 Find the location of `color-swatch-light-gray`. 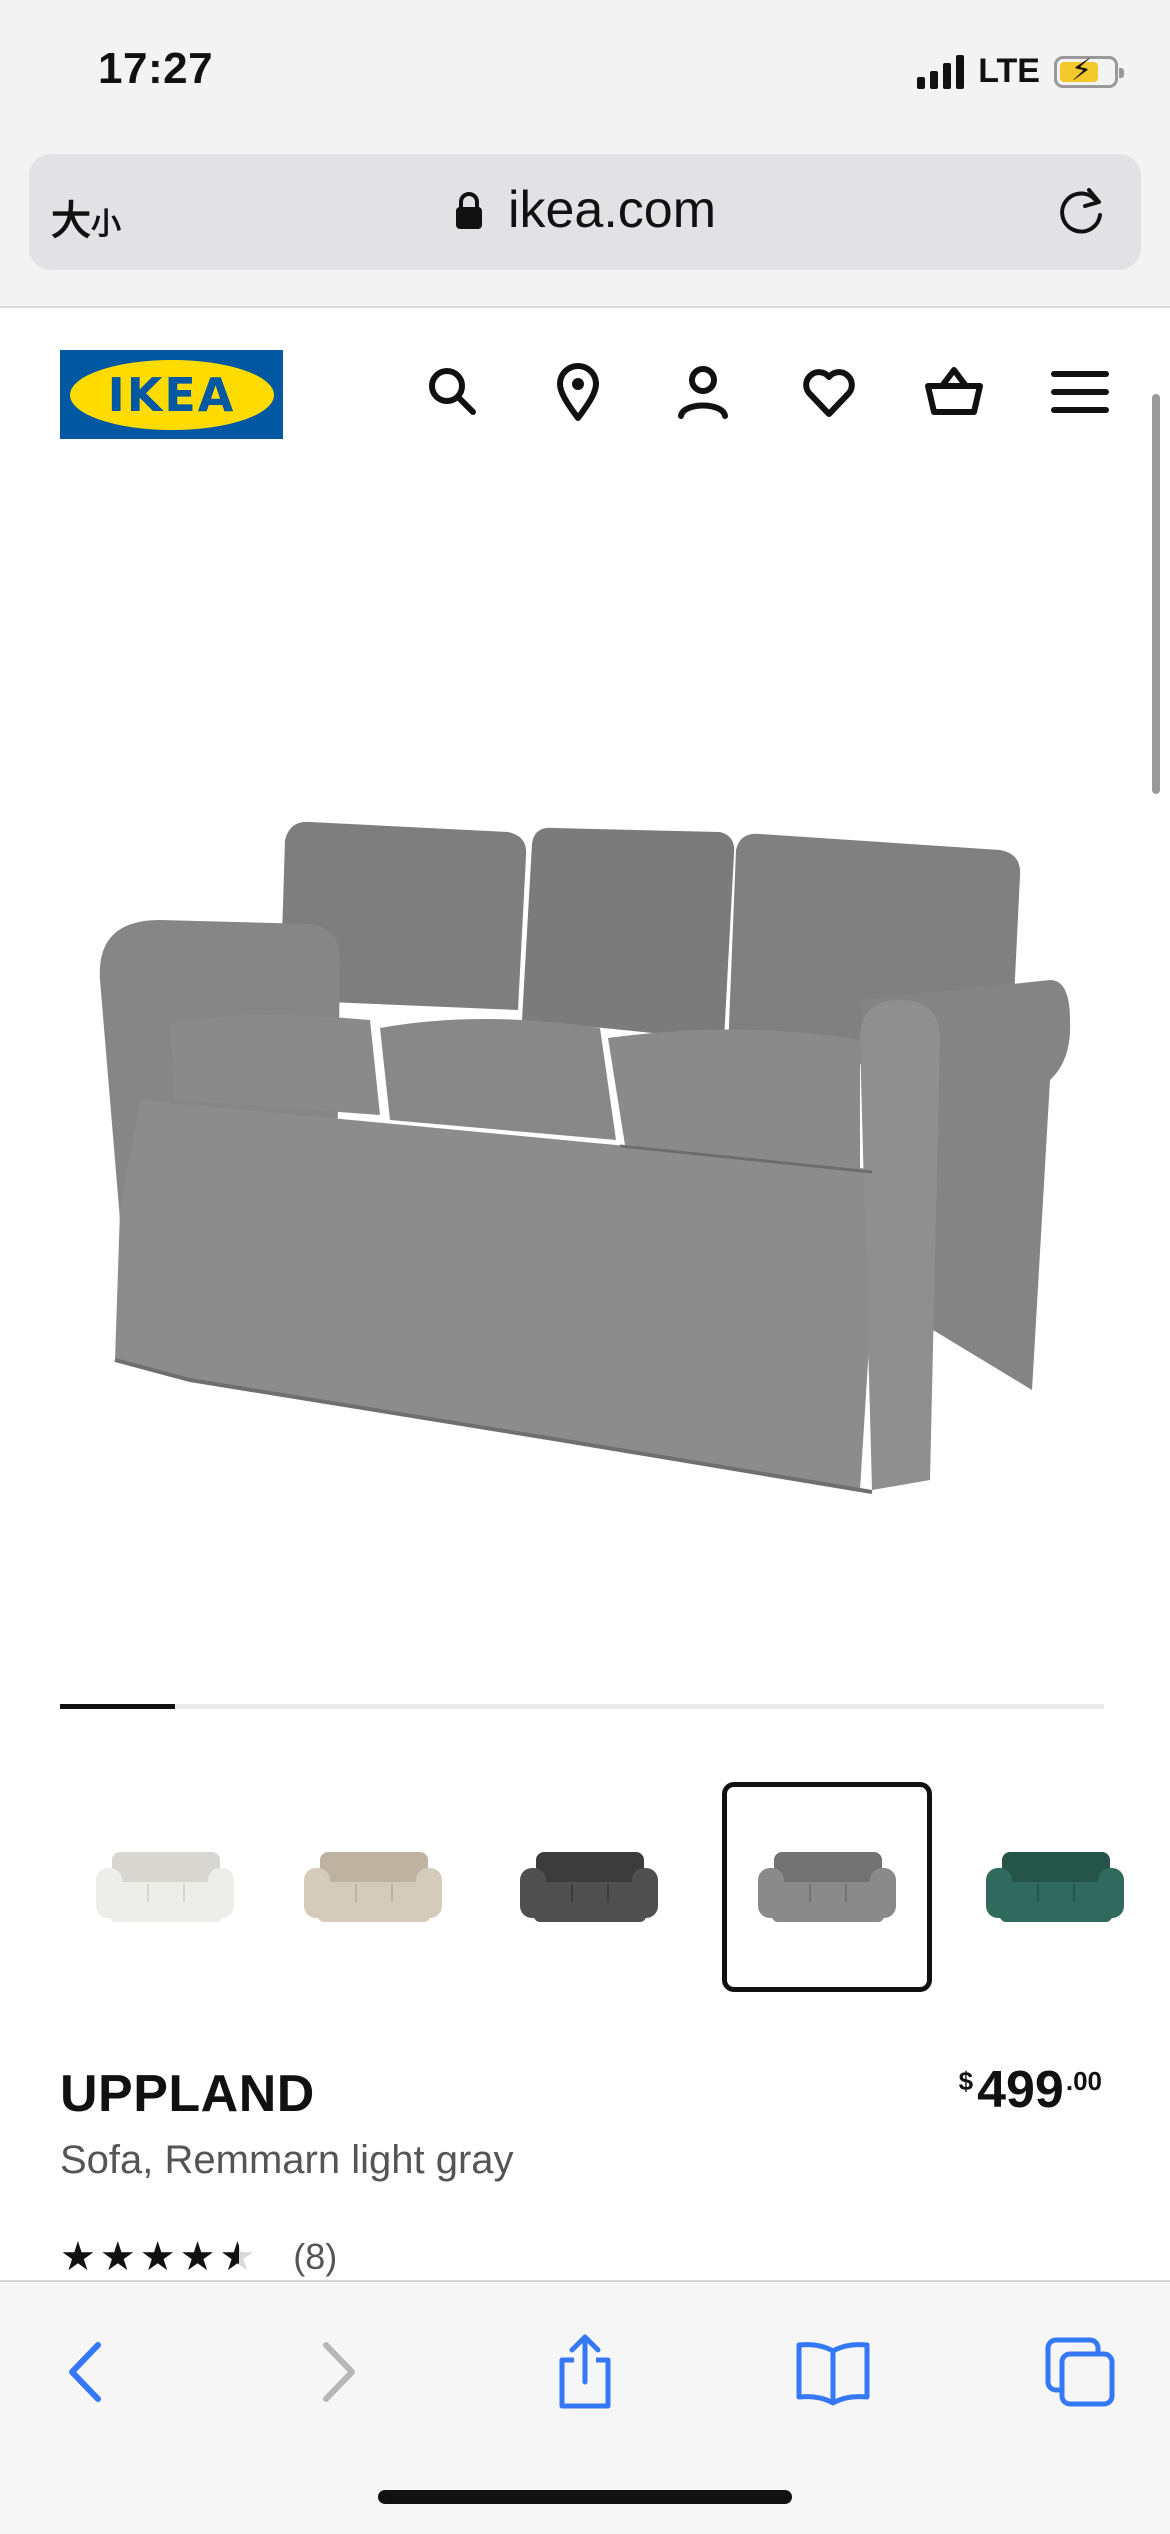

color-swatch-light-gray is located at coordinates (827, 1887).